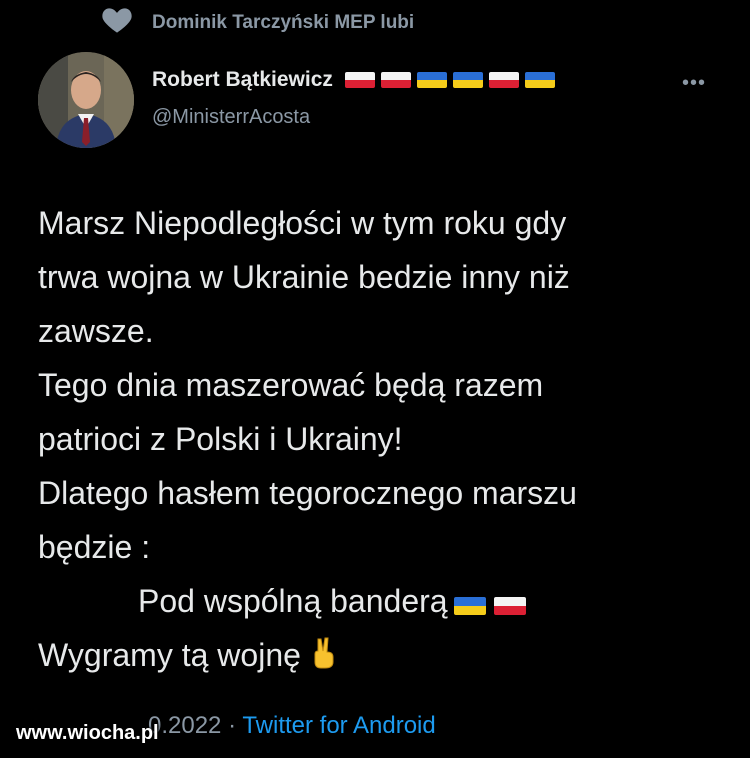 Image resolution: width=750 pixels, height=758 pixels. Describe the element at coordinates (293, 601) in the screenshot. I see `slogan-text: Pod wspólną banderą` at that location.